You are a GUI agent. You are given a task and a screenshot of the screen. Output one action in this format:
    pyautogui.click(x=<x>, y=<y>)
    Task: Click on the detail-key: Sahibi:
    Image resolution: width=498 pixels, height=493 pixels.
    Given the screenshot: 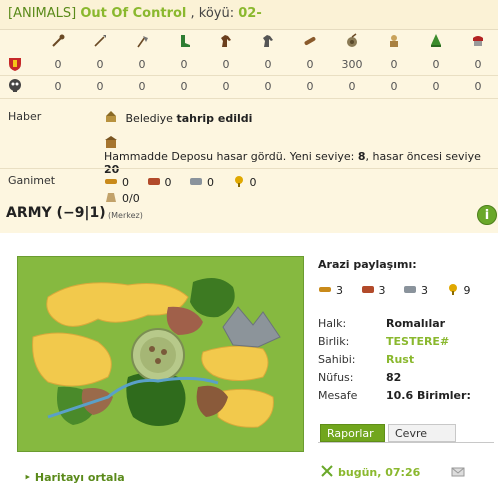 What is the action you would take?
    pyautogui.click(x=337, y=359)
    